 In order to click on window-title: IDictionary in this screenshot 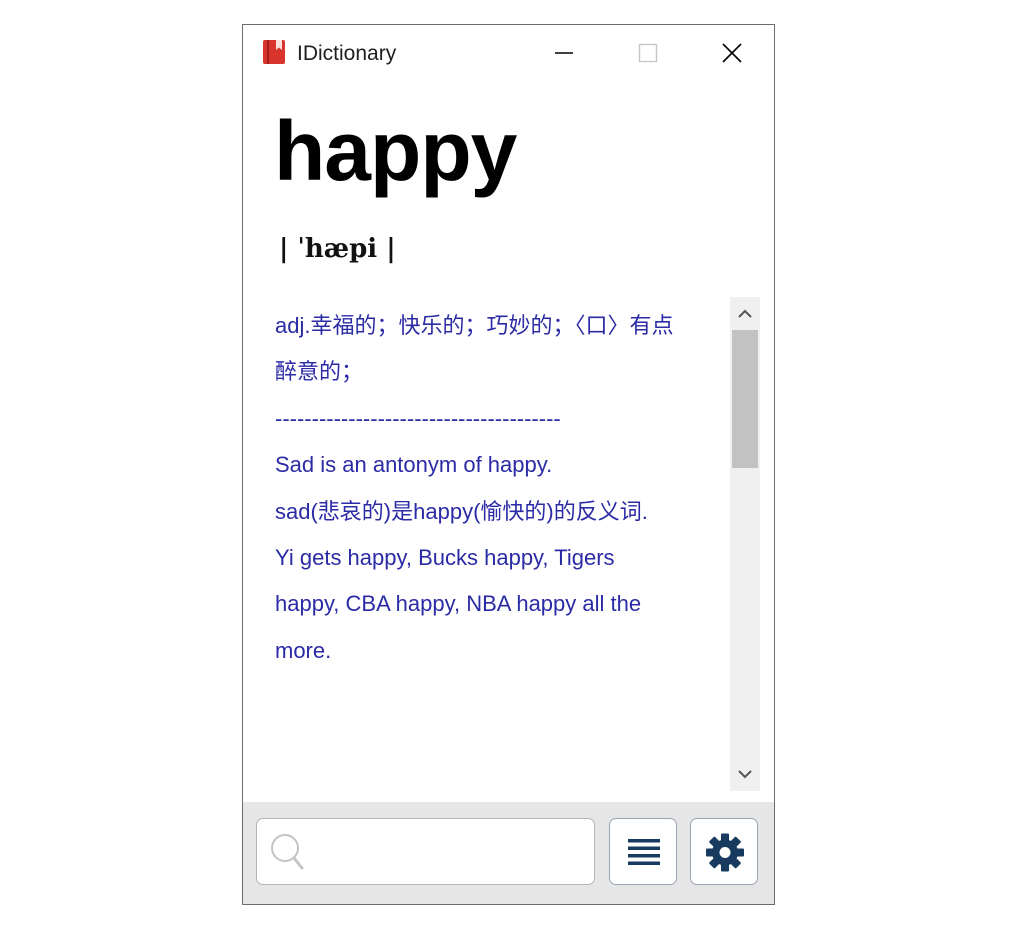, I will do `click(347, 53)`.